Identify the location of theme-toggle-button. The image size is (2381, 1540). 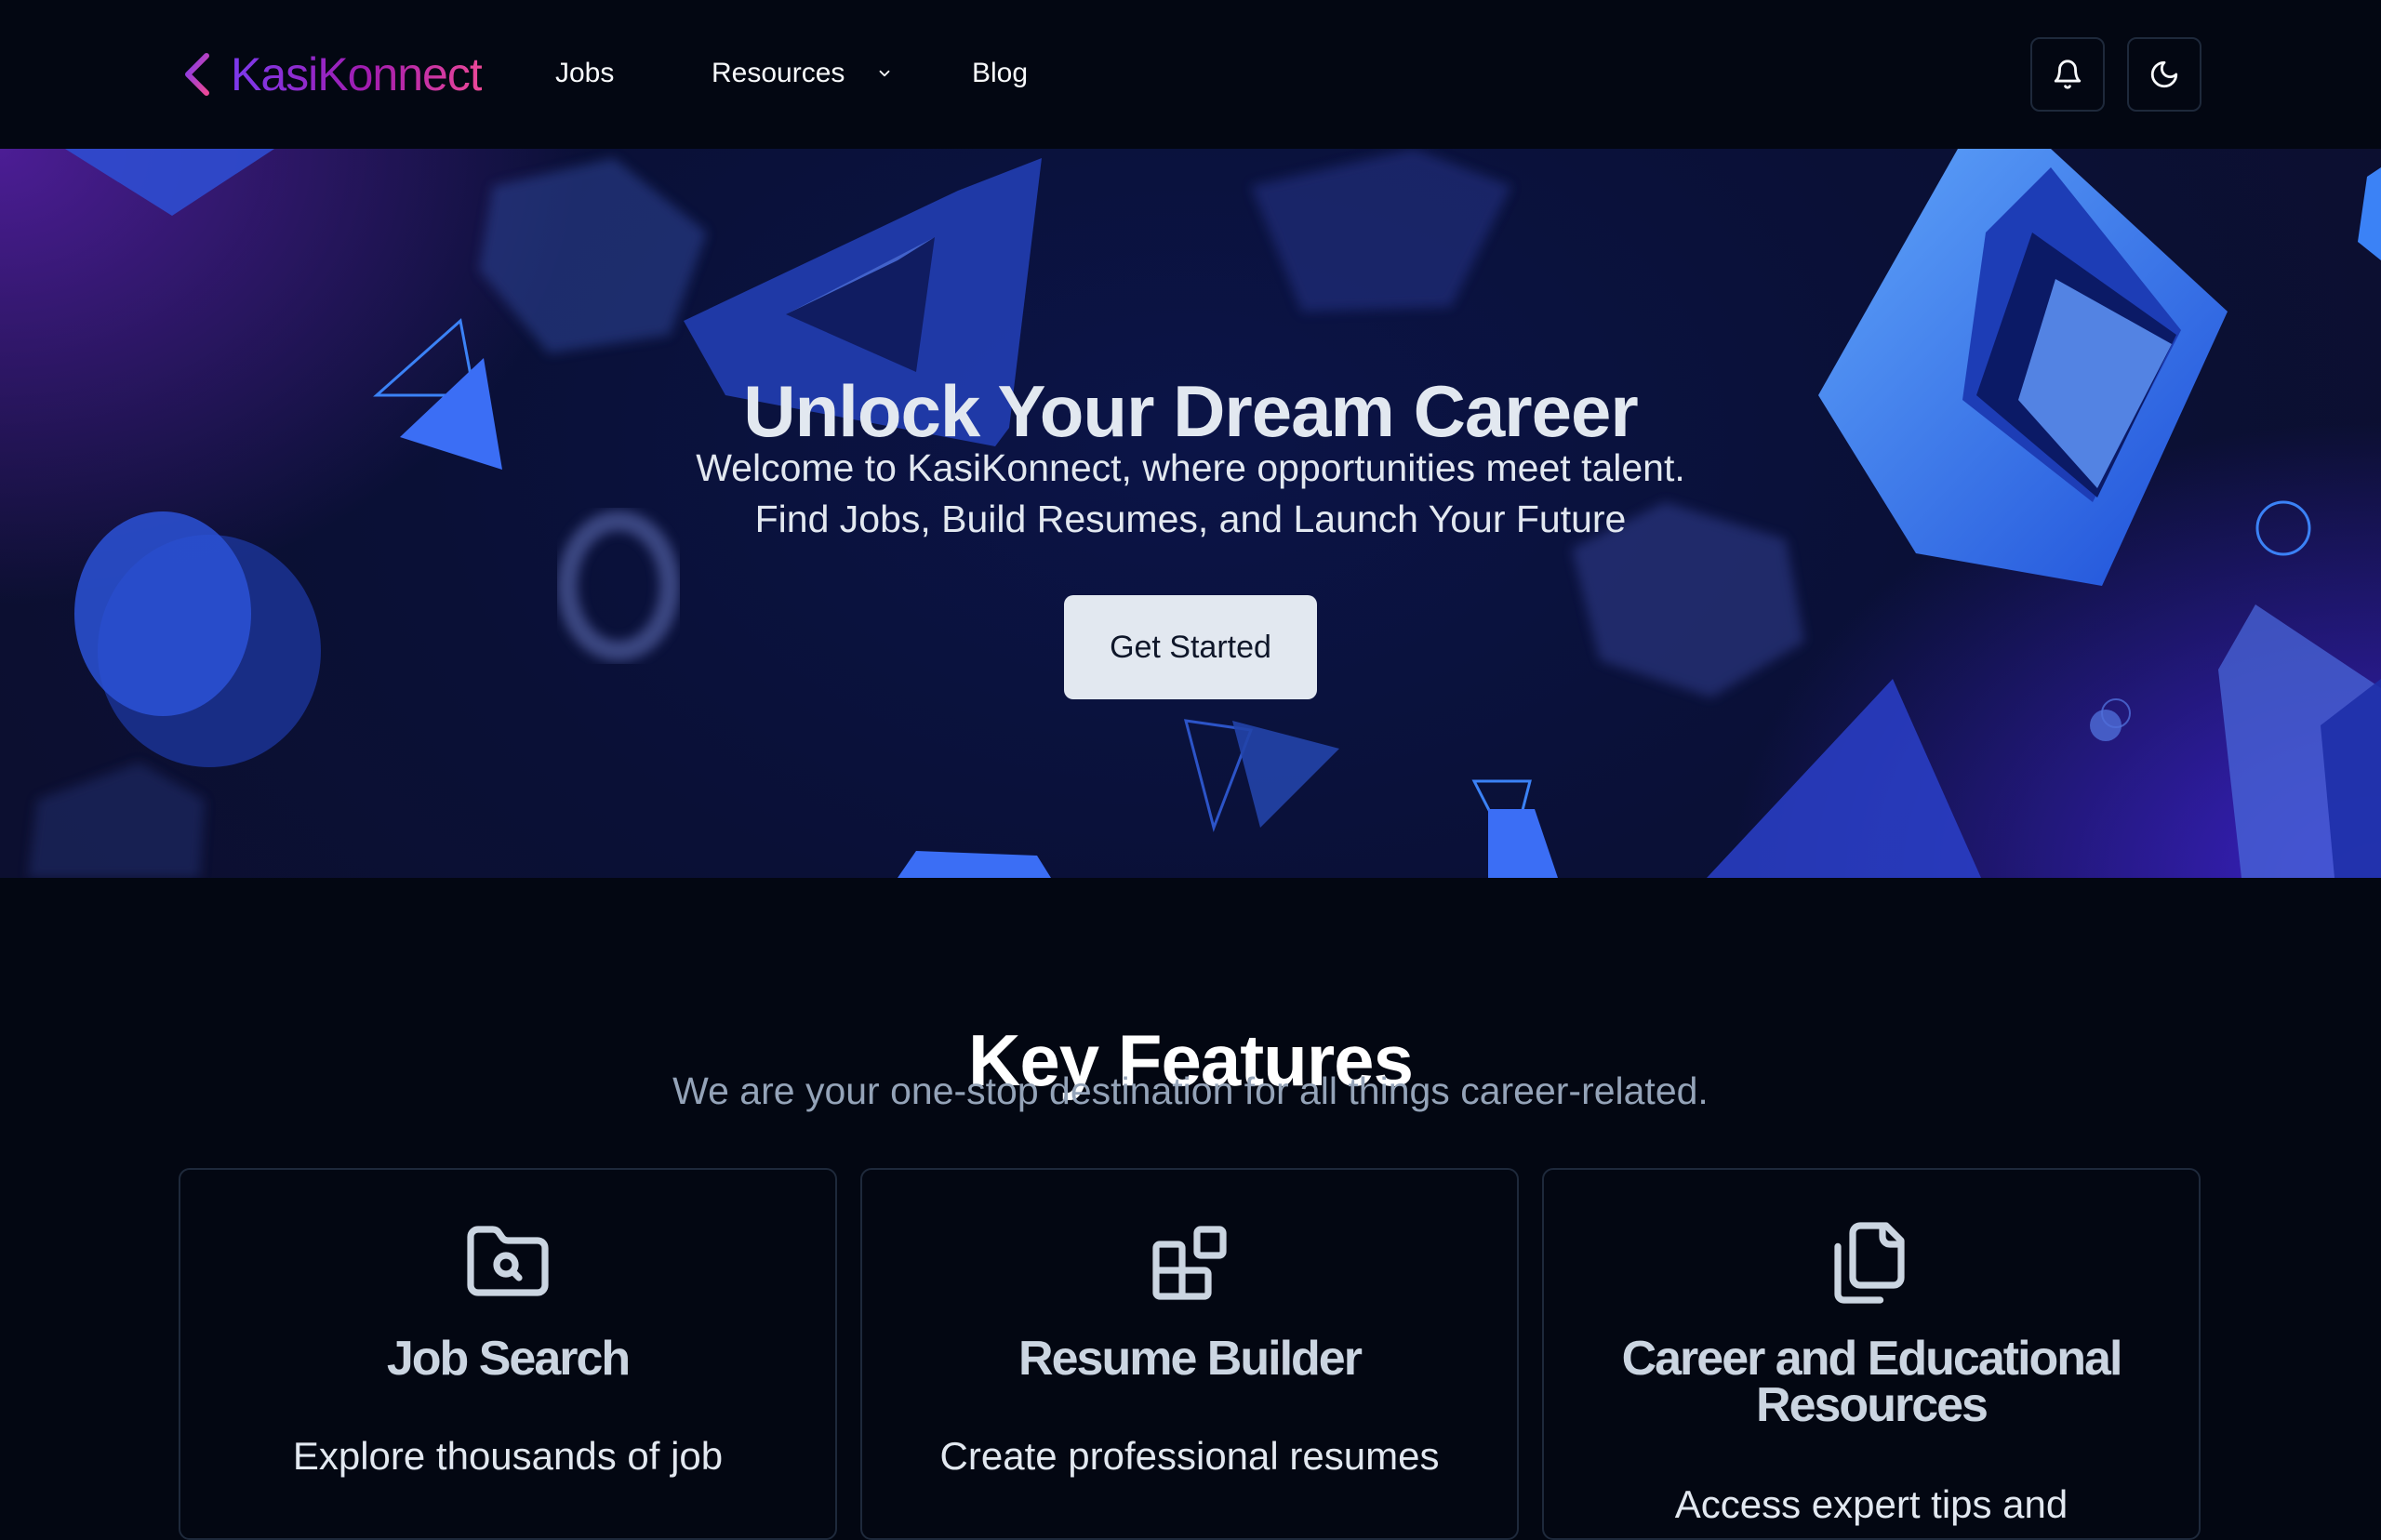
(2164, 74).